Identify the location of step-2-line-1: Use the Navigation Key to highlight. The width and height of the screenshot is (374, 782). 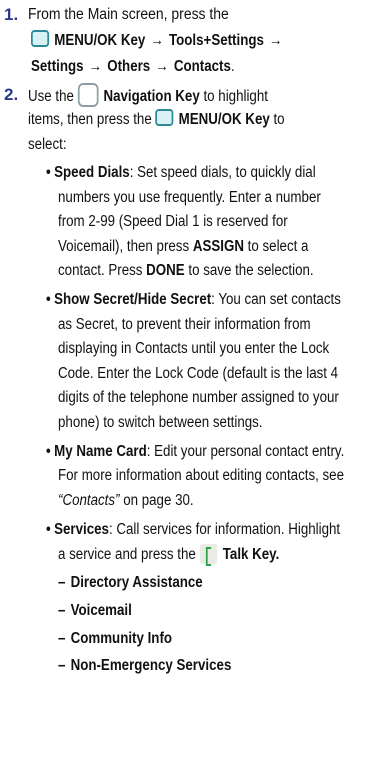
(167, 95).